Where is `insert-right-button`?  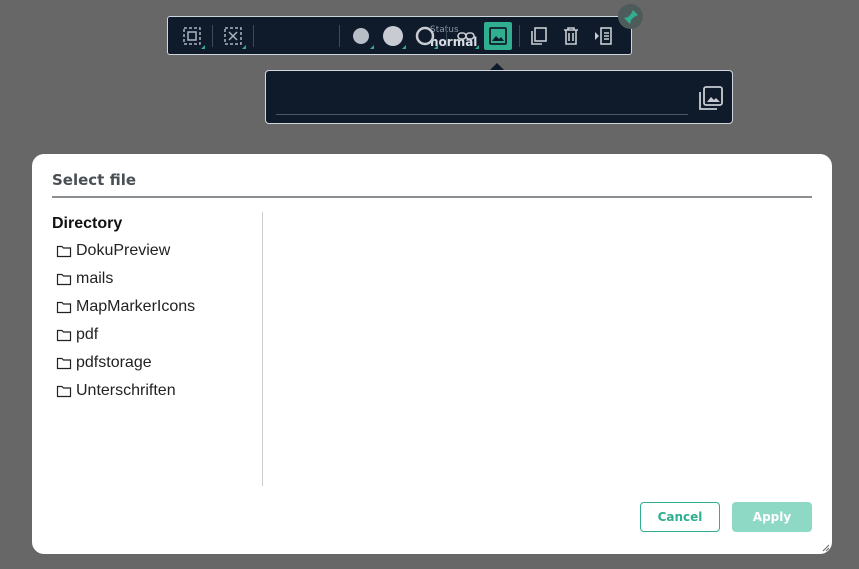
insert-right-button is located at coordinates (603, 36).